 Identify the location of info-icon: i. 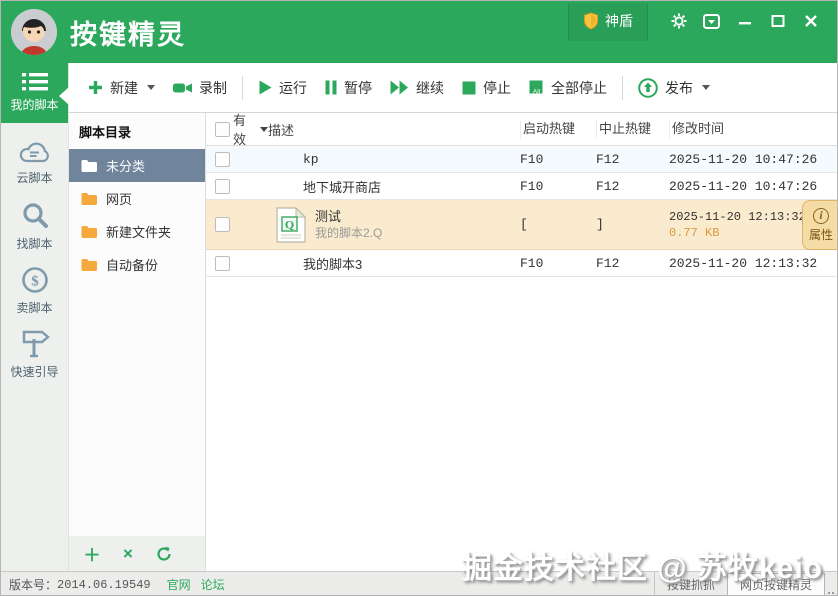
(821, 215).